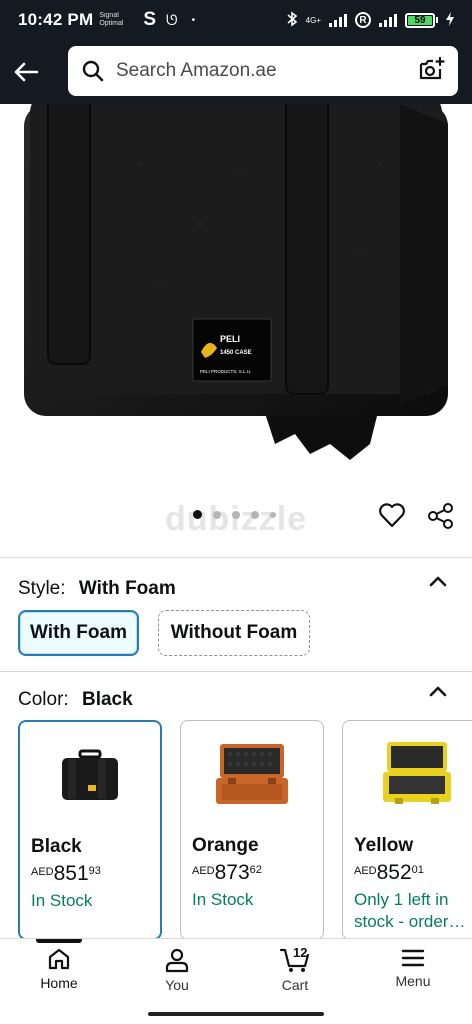  I want to click on color-price: AED 852 01, so click(389, 873).